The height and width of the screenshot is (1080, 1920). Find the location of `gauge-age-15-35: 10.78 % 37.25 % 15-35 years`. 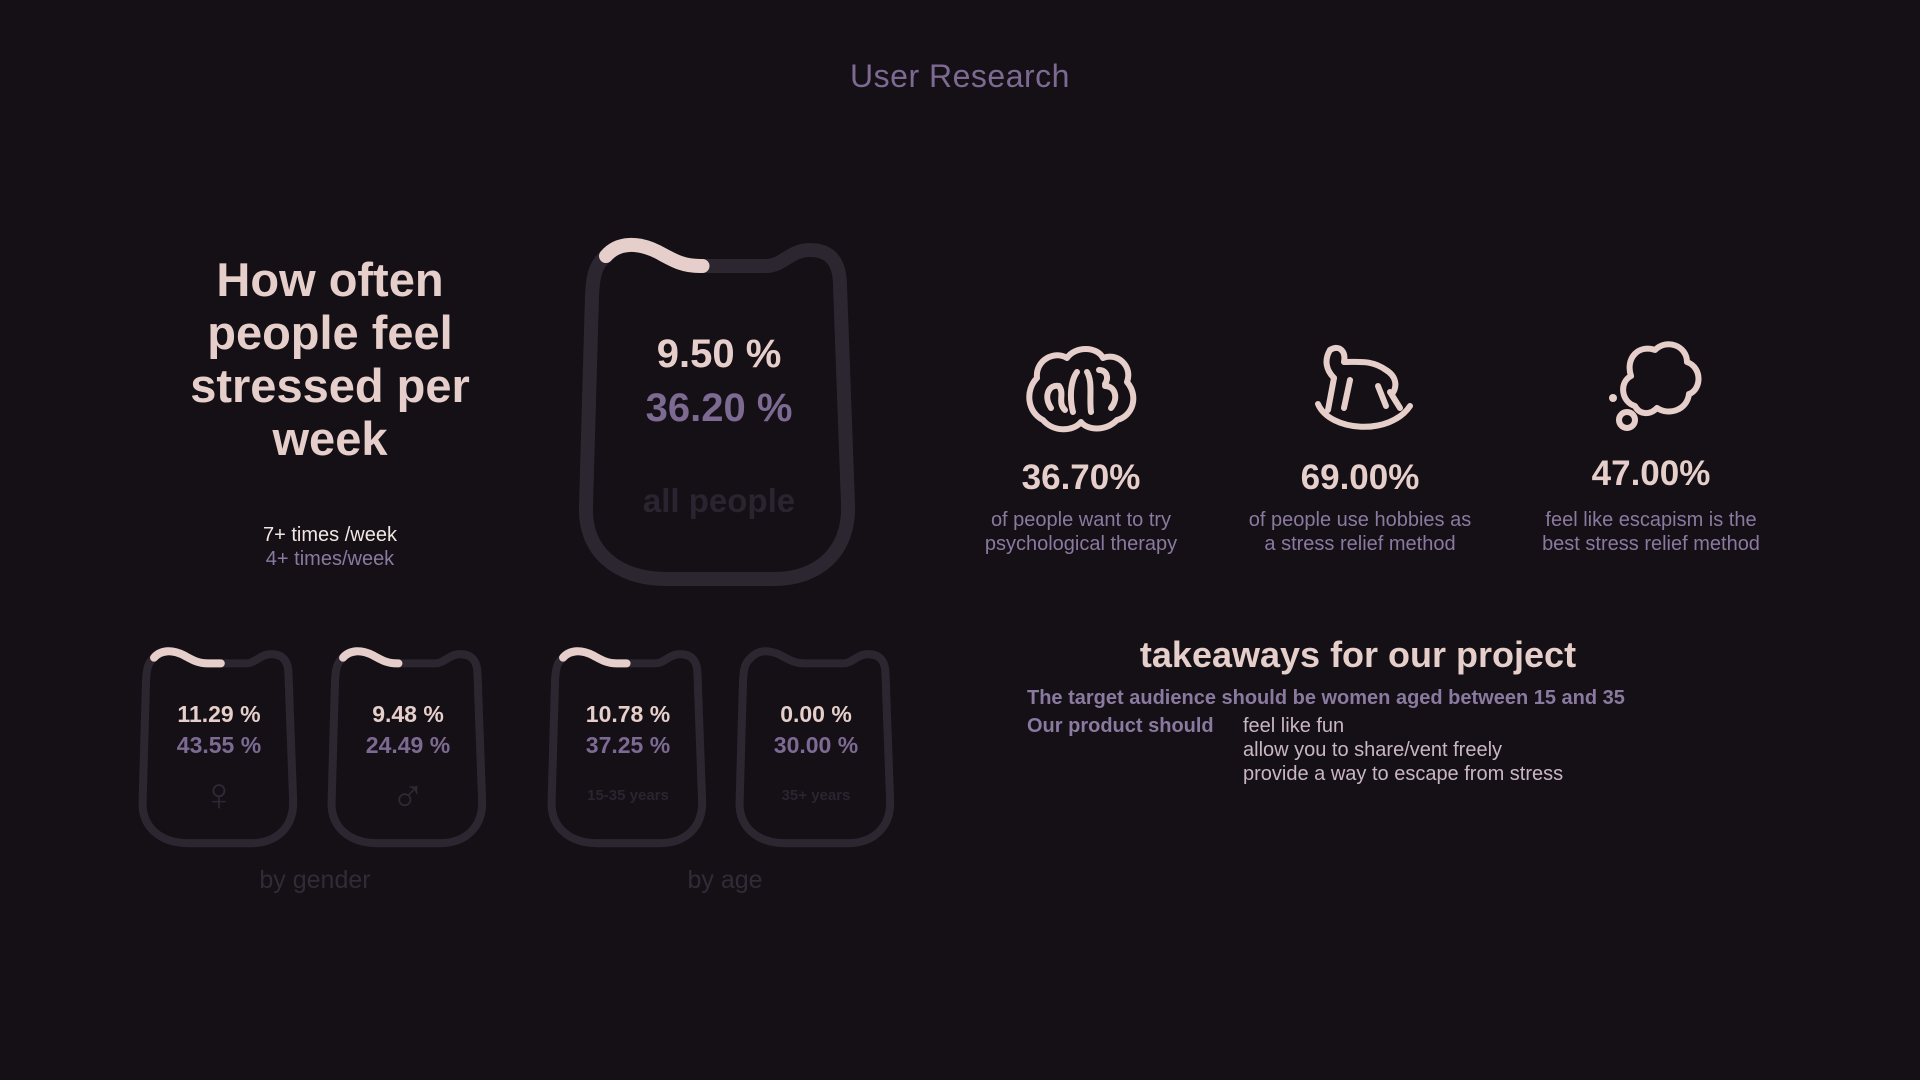

gauge-age-15-35: 10.78 % 37.25 % 15-35 years is located at coordinates (628, 747).